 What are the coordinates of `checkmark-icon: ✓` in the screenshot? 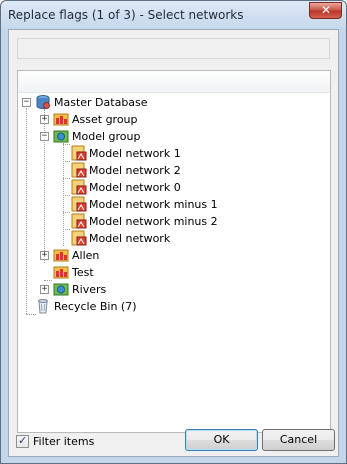 It's located at (23, 440).